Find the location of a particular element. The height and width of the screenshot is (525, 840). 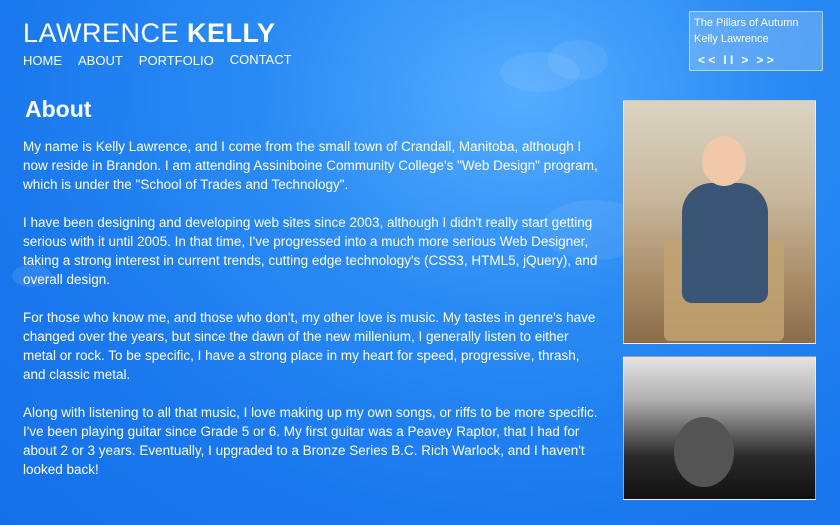

site-logo: LAWRENCE KELLY is located at coordinates (149, 33).